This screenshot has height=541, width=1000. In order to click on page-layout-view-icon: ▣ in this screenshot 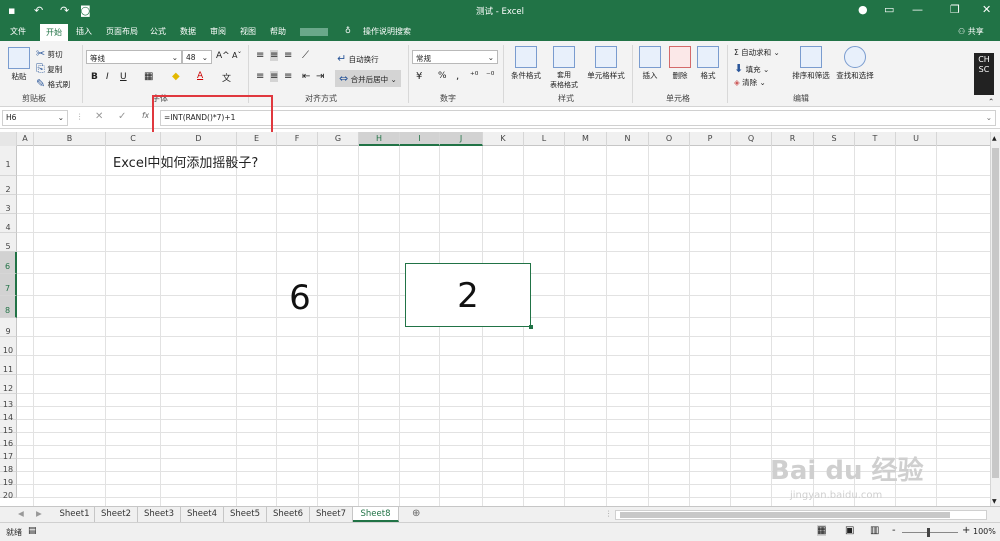, I will do `click(849, 530)`.